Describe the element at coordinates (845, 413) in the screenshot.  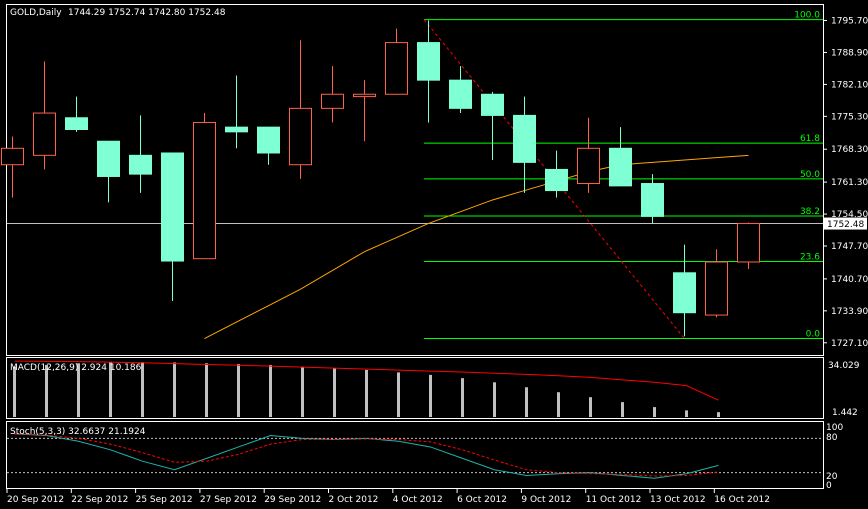
I see `macd-scale-bottom: 1.442` at that location.